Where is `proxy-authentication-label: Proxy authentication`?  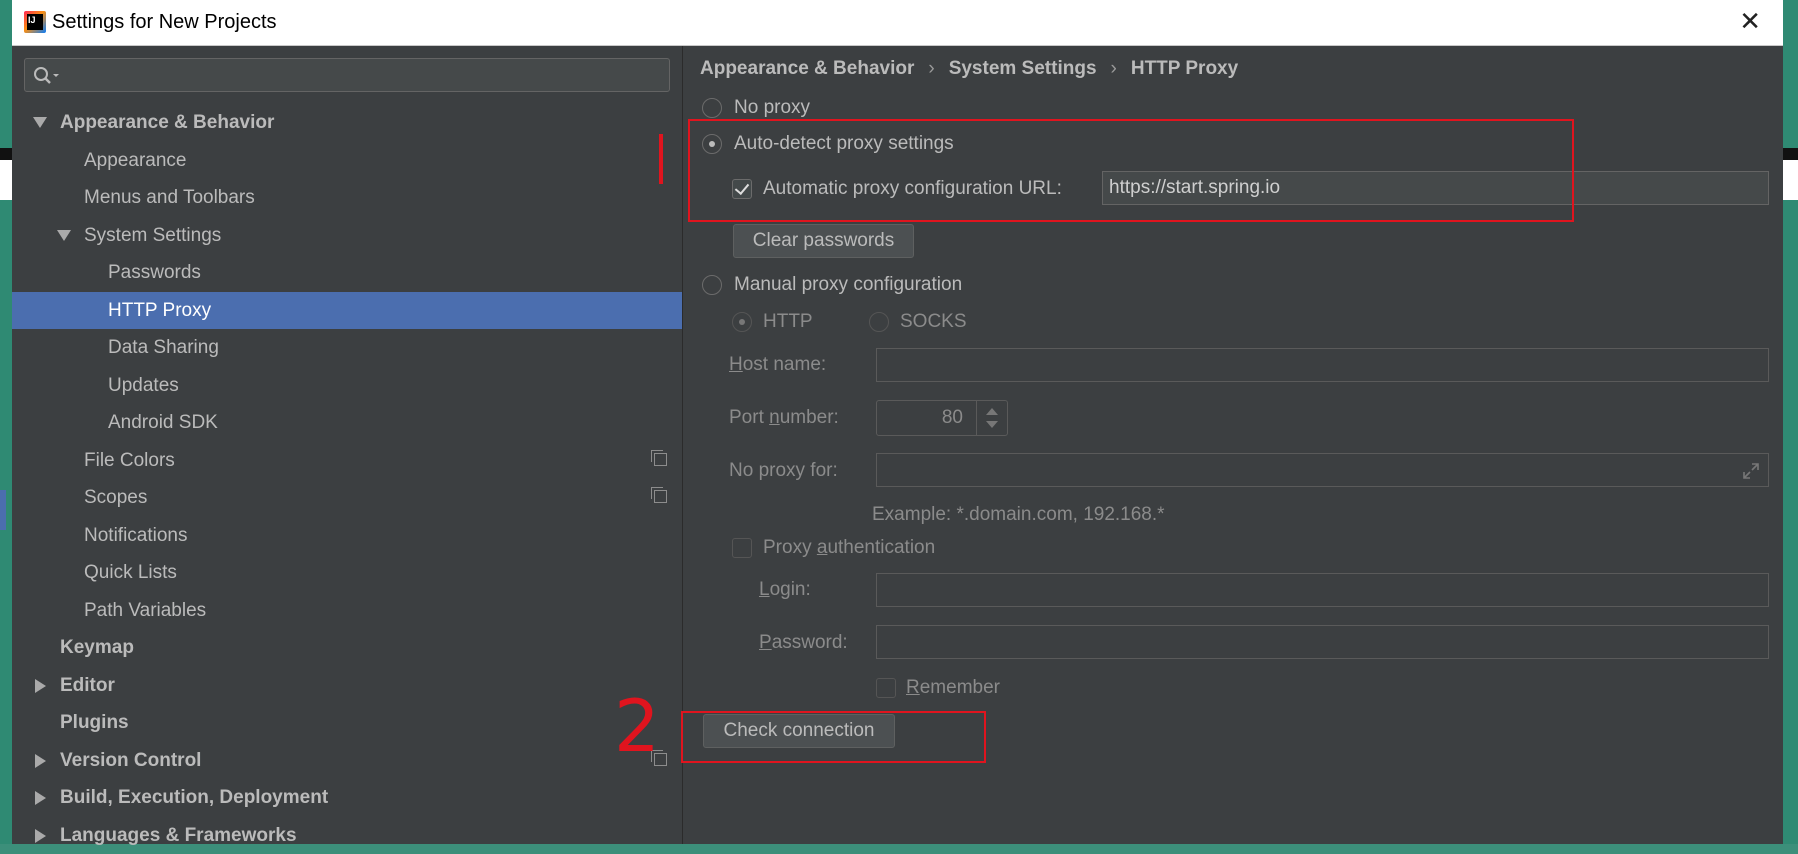
proxy-authentication-label: Proxy authentication is located at coordinates (849, 548).